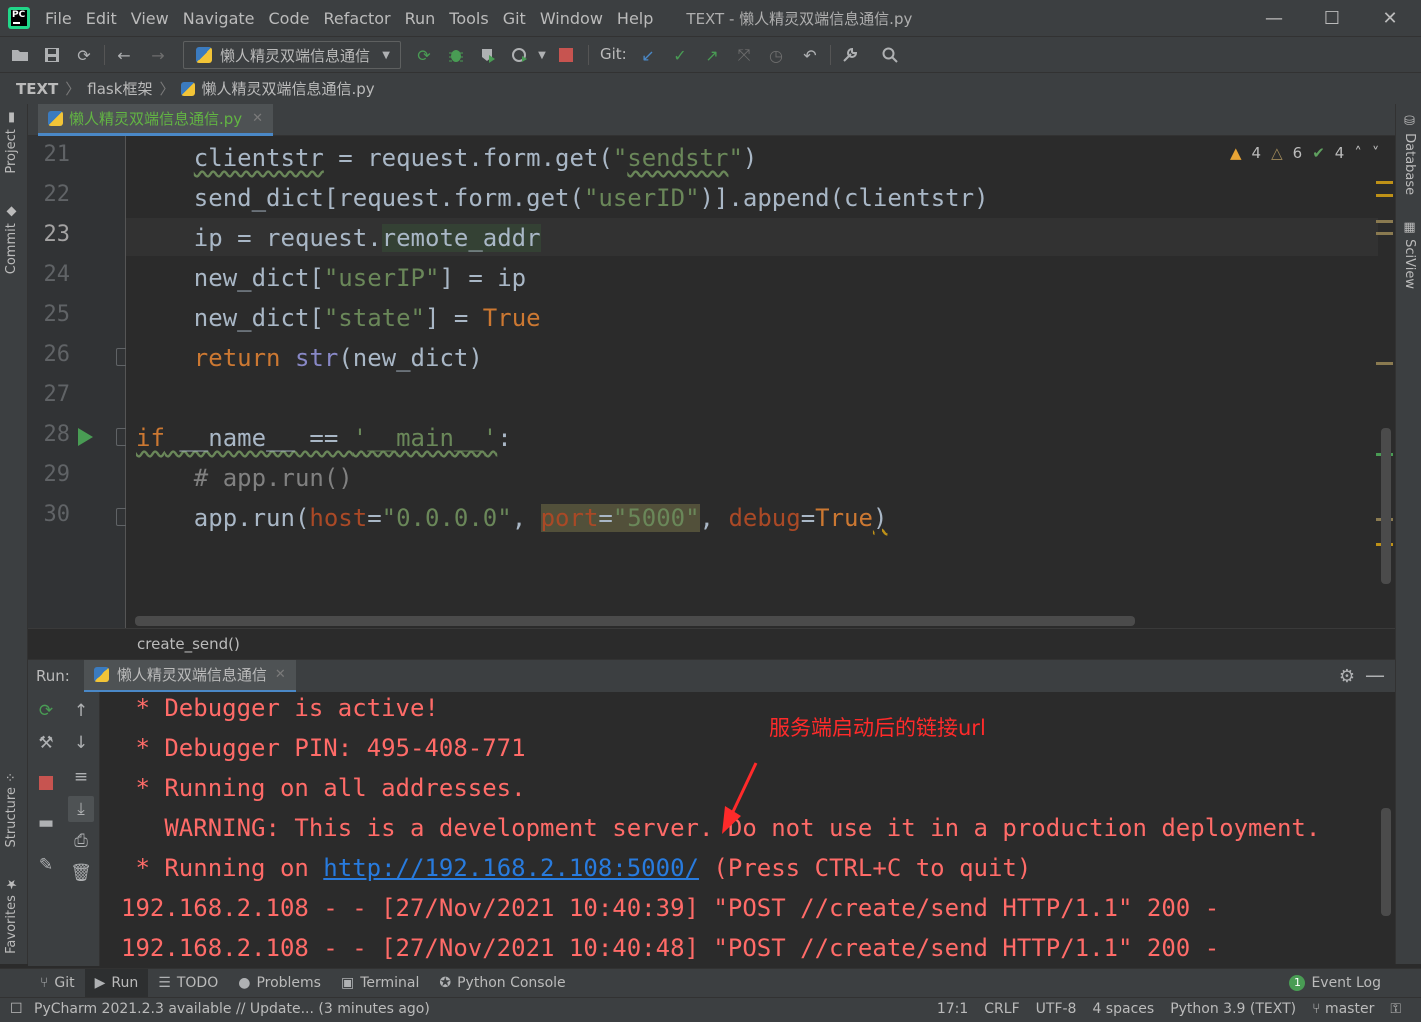  What do you see at coordinates (776, 55) in the screenshot?
I see `history-clock-icon: ◷` at bounding box center [776, 55].